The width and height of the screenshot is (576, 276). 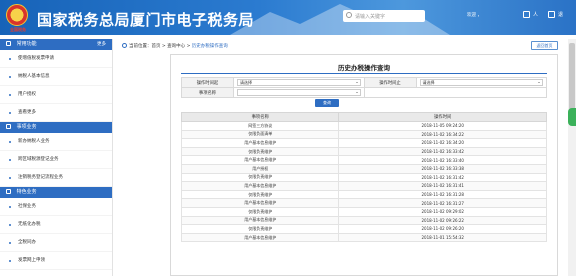 I want to click on sidebar-item: 使增值税发票申请, so click(x=56, y=59).